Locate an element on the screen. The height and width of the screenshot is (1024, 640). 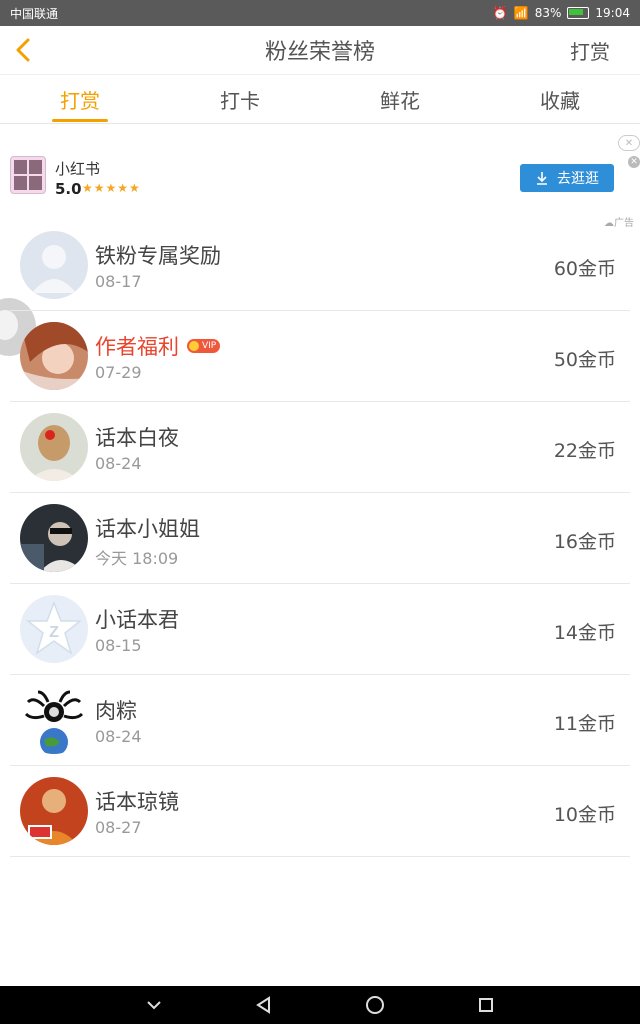
list-item: 话本琼镜 08-27 10金币 is located at coordinates (320, 811).